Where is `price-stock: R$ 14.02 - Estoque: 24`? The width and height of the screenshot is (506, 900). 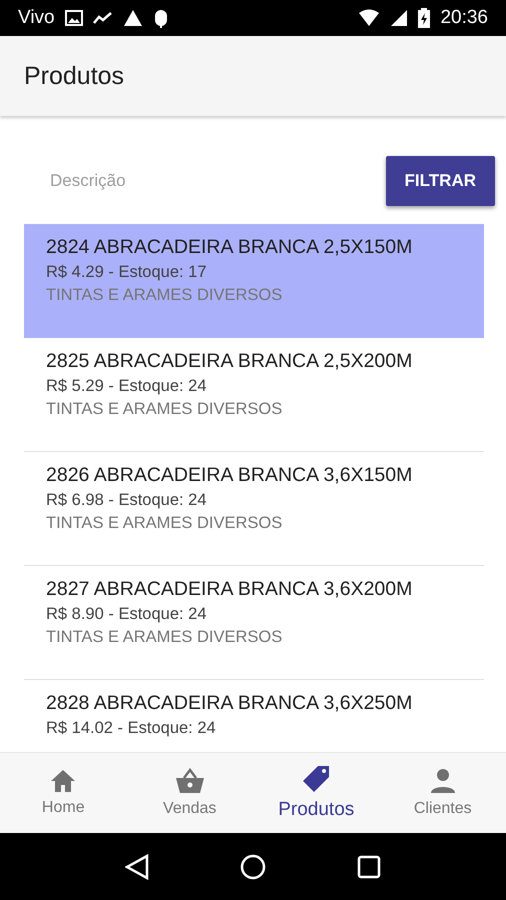
price-stock: R$ 14.02 - Estoque: 24 is located at coordinates (131, 728).